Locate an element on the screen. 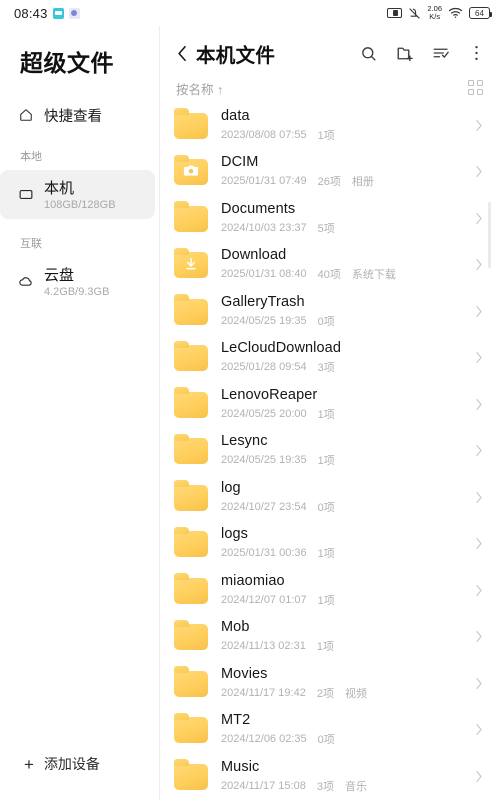 This screenshot has height=800, width=500. file-row: LenovoReaper 2024/05/25 20:00 1项 is located at coordinates (330, 404).